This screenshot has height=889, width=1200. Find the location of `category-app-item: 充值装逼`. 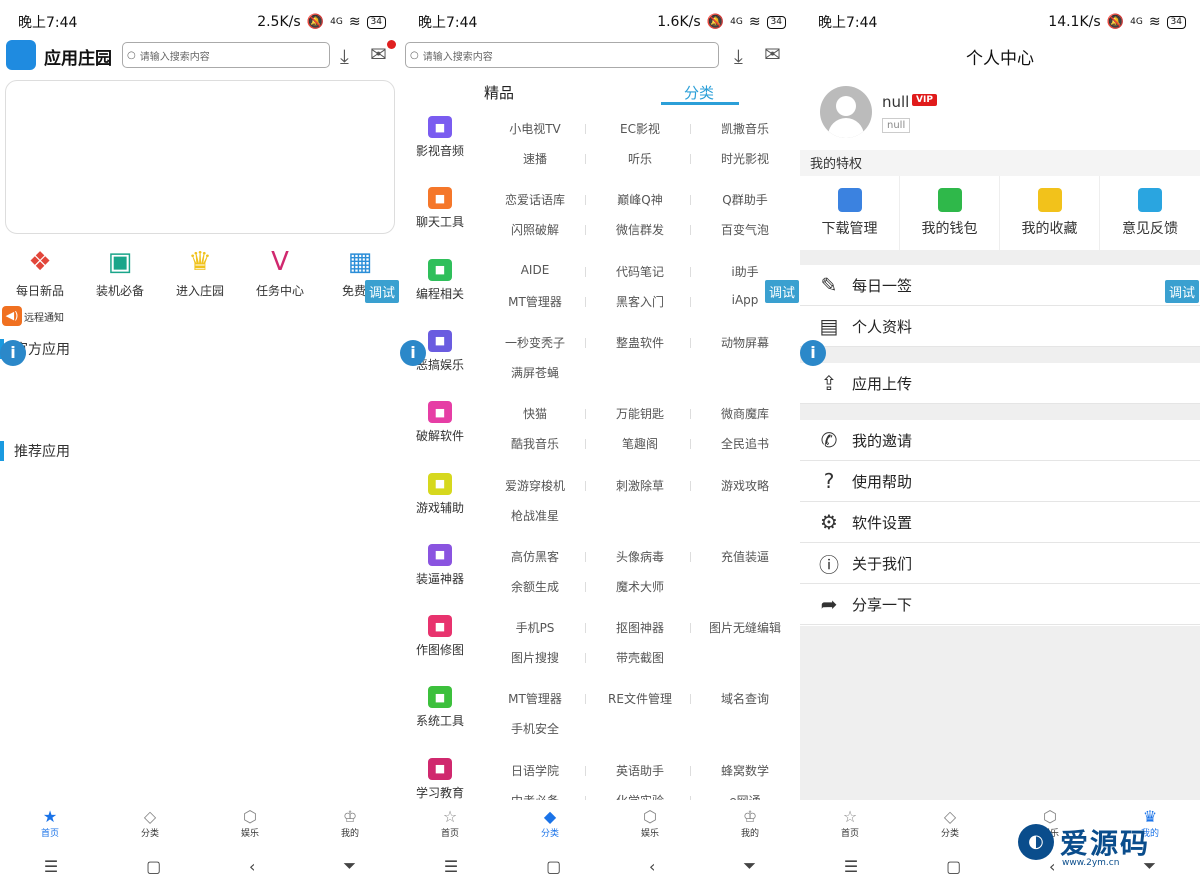

category-app-item: 充值装逼 is located at coordinates (745, 556).